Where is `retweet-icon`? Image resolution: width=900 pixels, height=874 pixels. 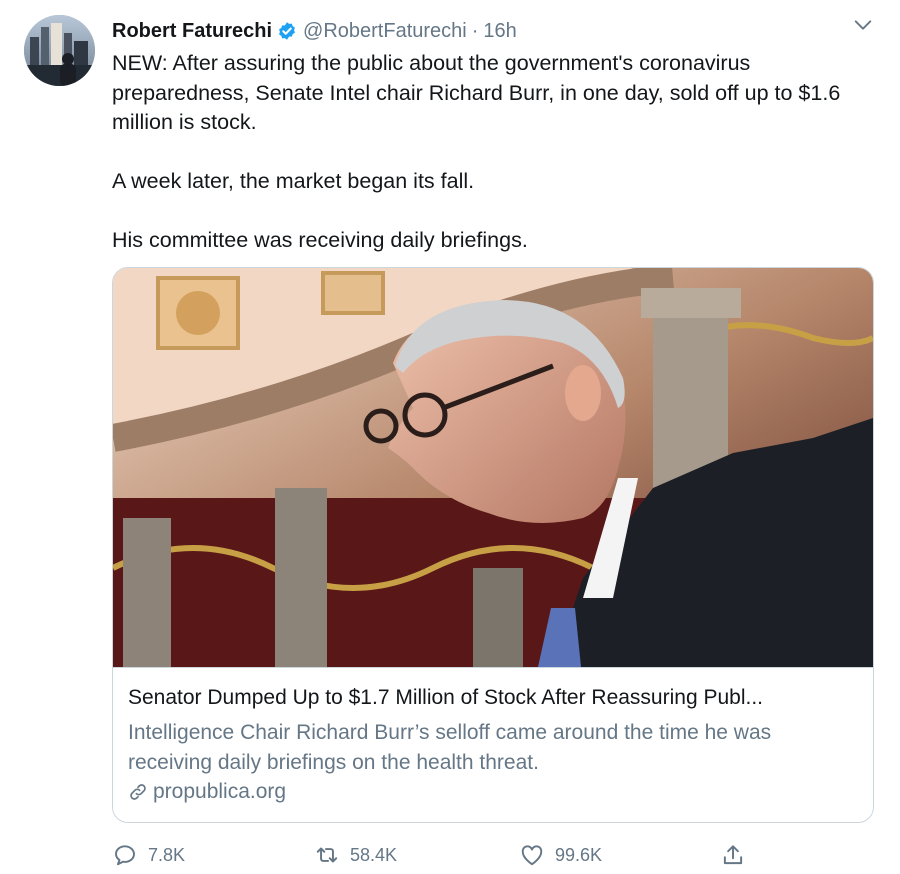 retweet-icon is located at coordinates (327, 855).